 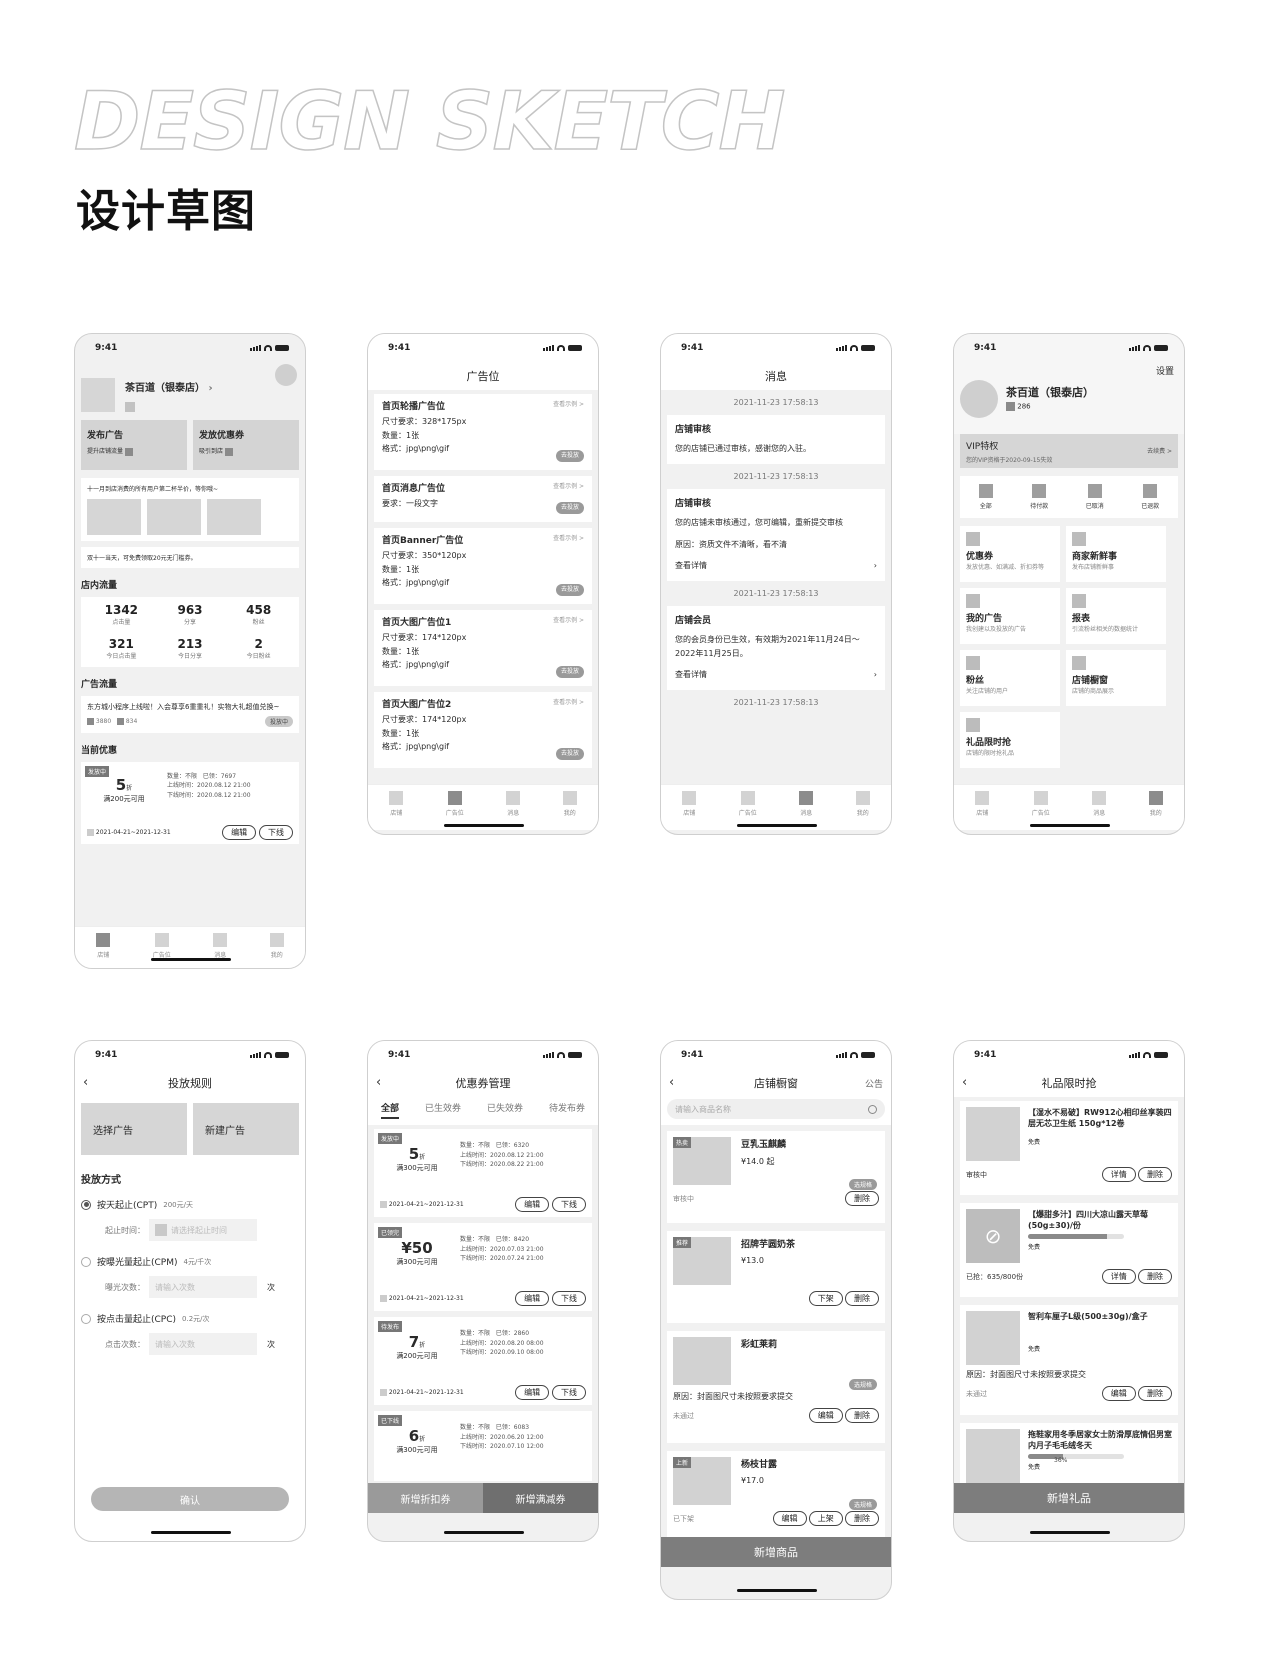 I want to click on tab-pending: 待发布券, so click(x=567, y=1110).